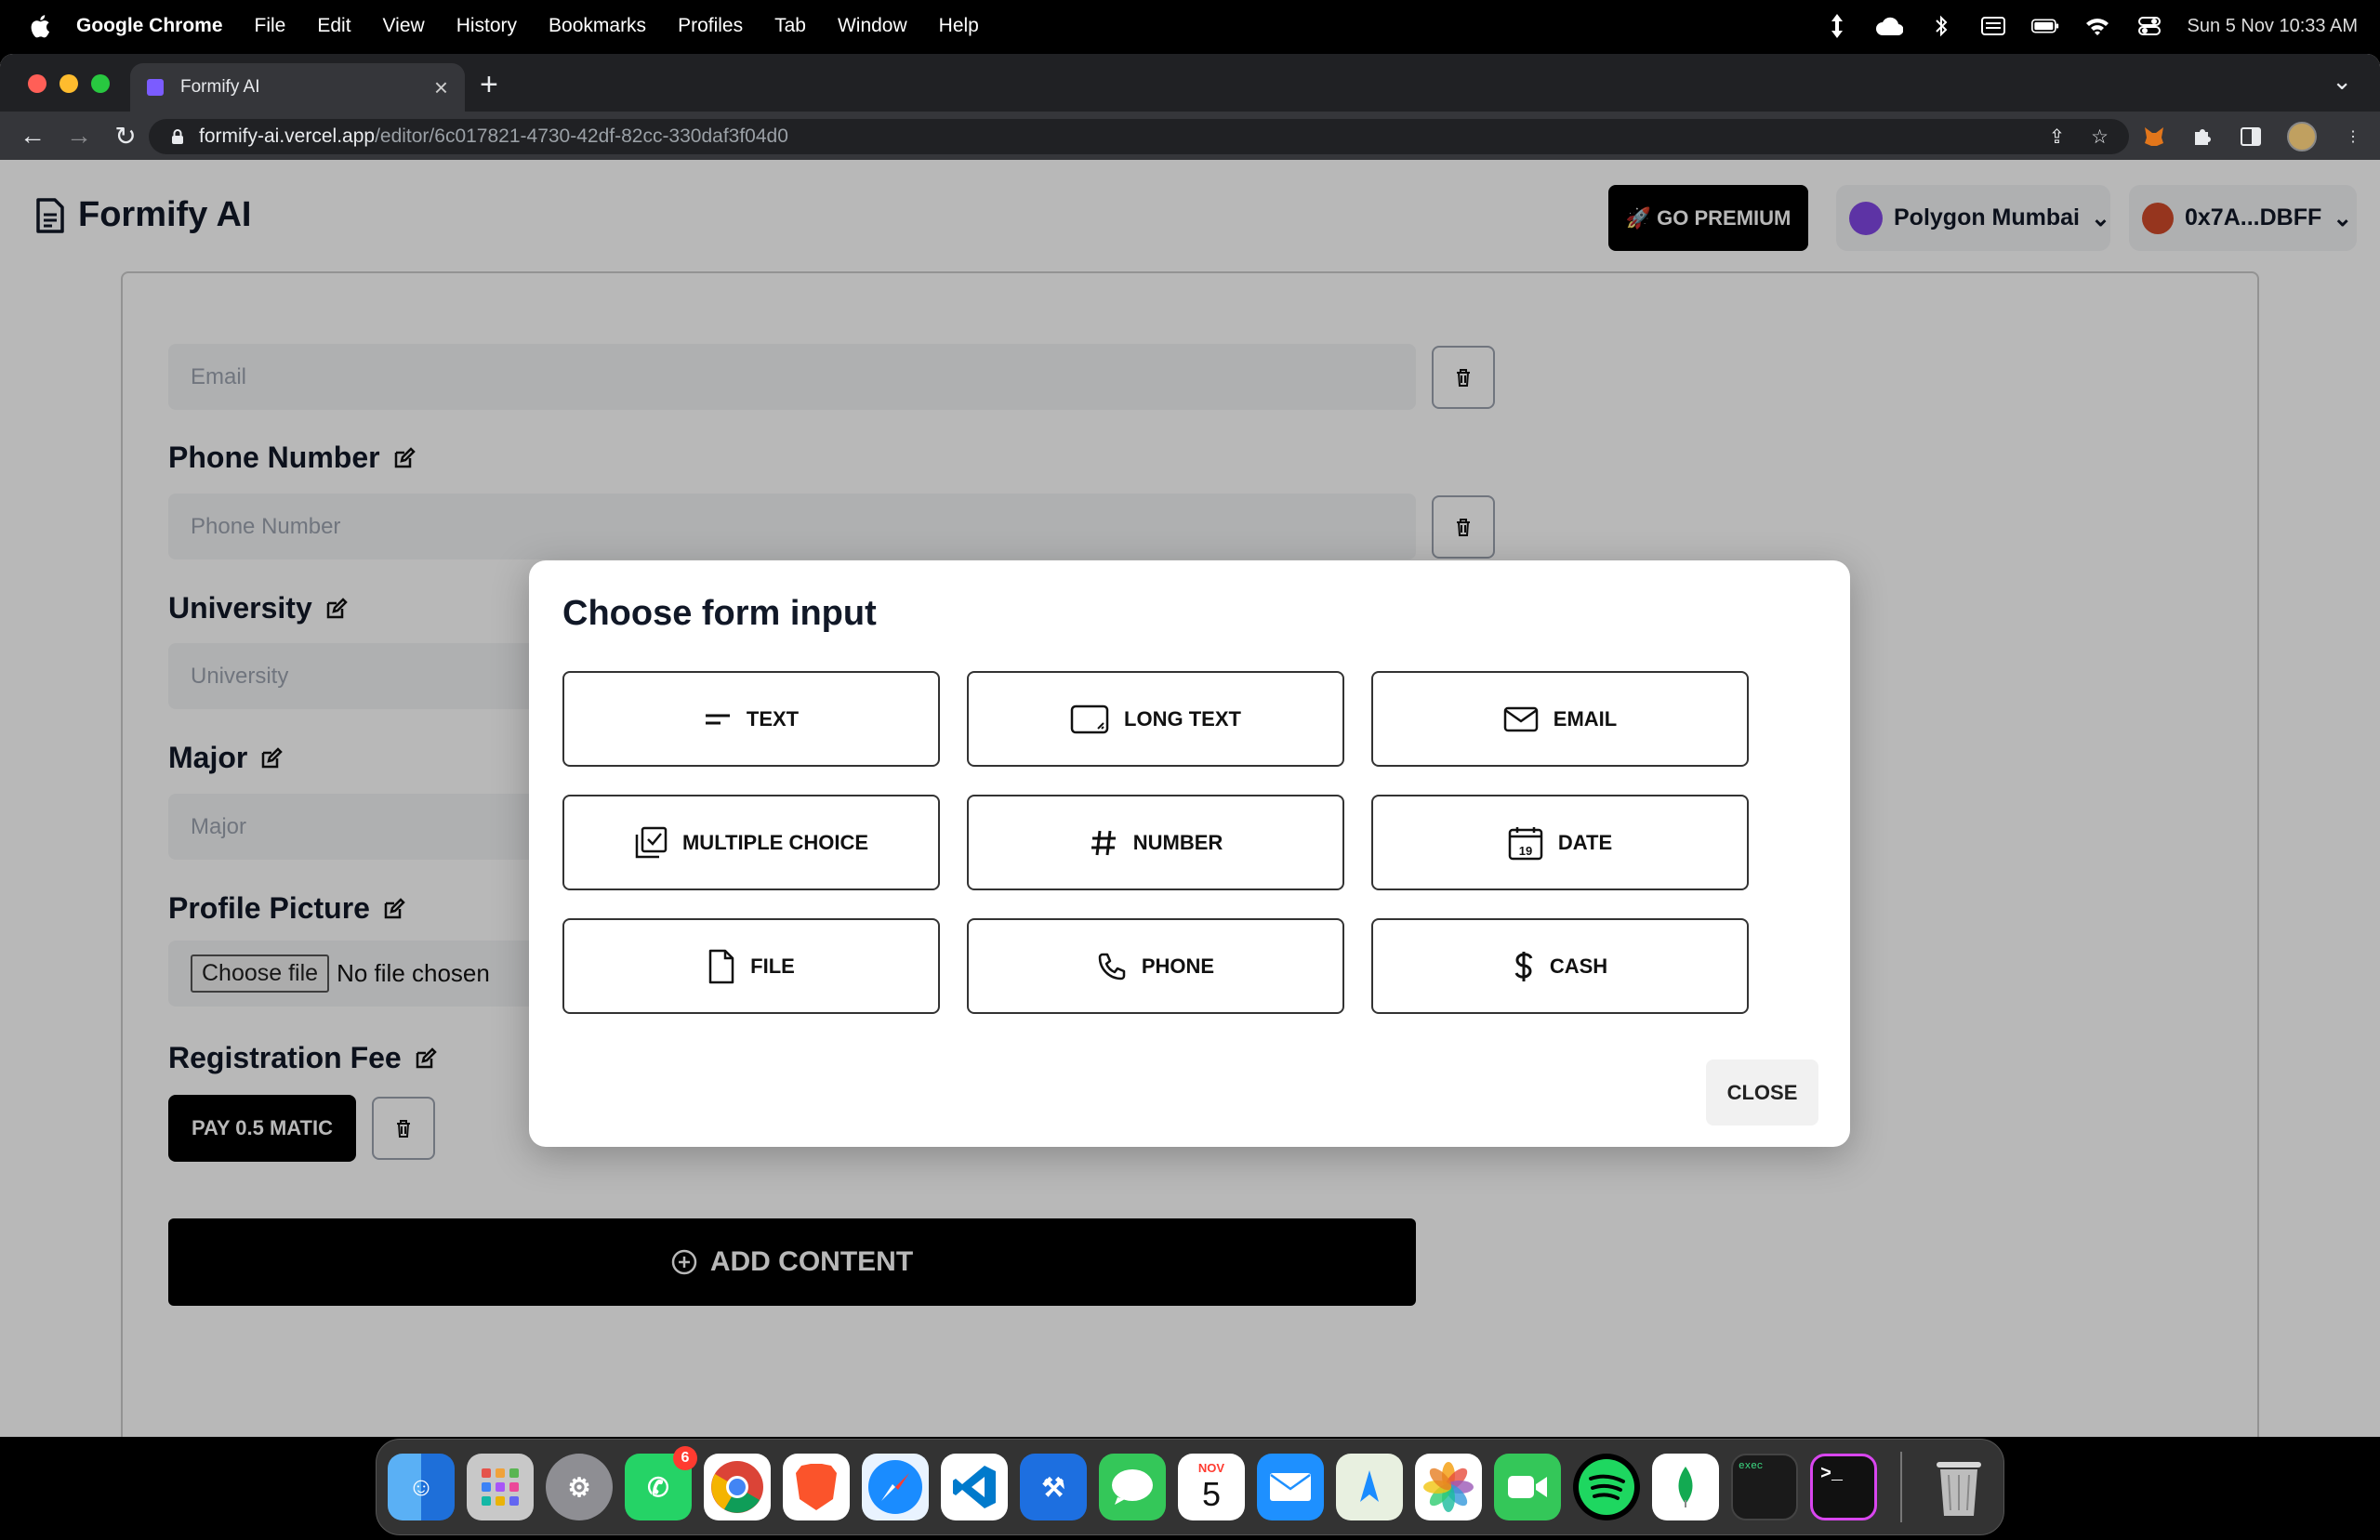 Image resolution: width=2380 pixels, height=1540 pixels. What do you see at coordinates (149, 26) in the screenshot?
I see `menu-app-name: Google Chrome` at bounding box center [149, 26].